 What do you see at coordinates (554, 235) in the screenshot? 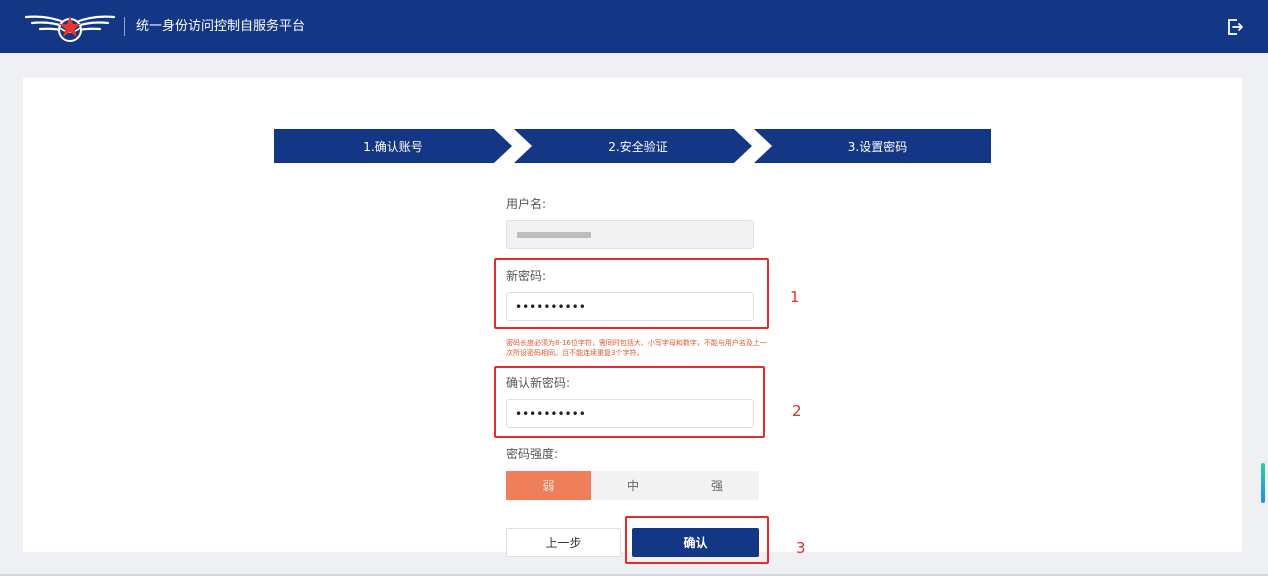
I see `blurred-username-value` at bounding box center [554, 235].